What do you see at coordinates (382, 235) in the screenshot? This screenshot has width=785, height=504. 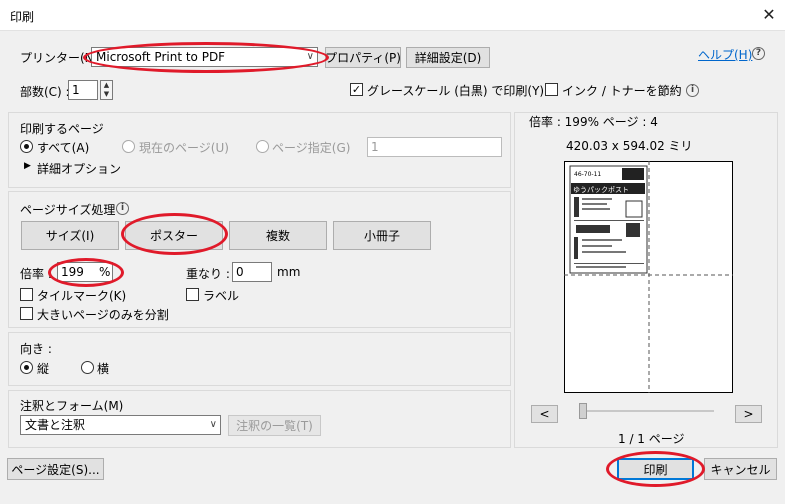 I see `tab-booklet: 小冊子` at bounding box center [382, 235].